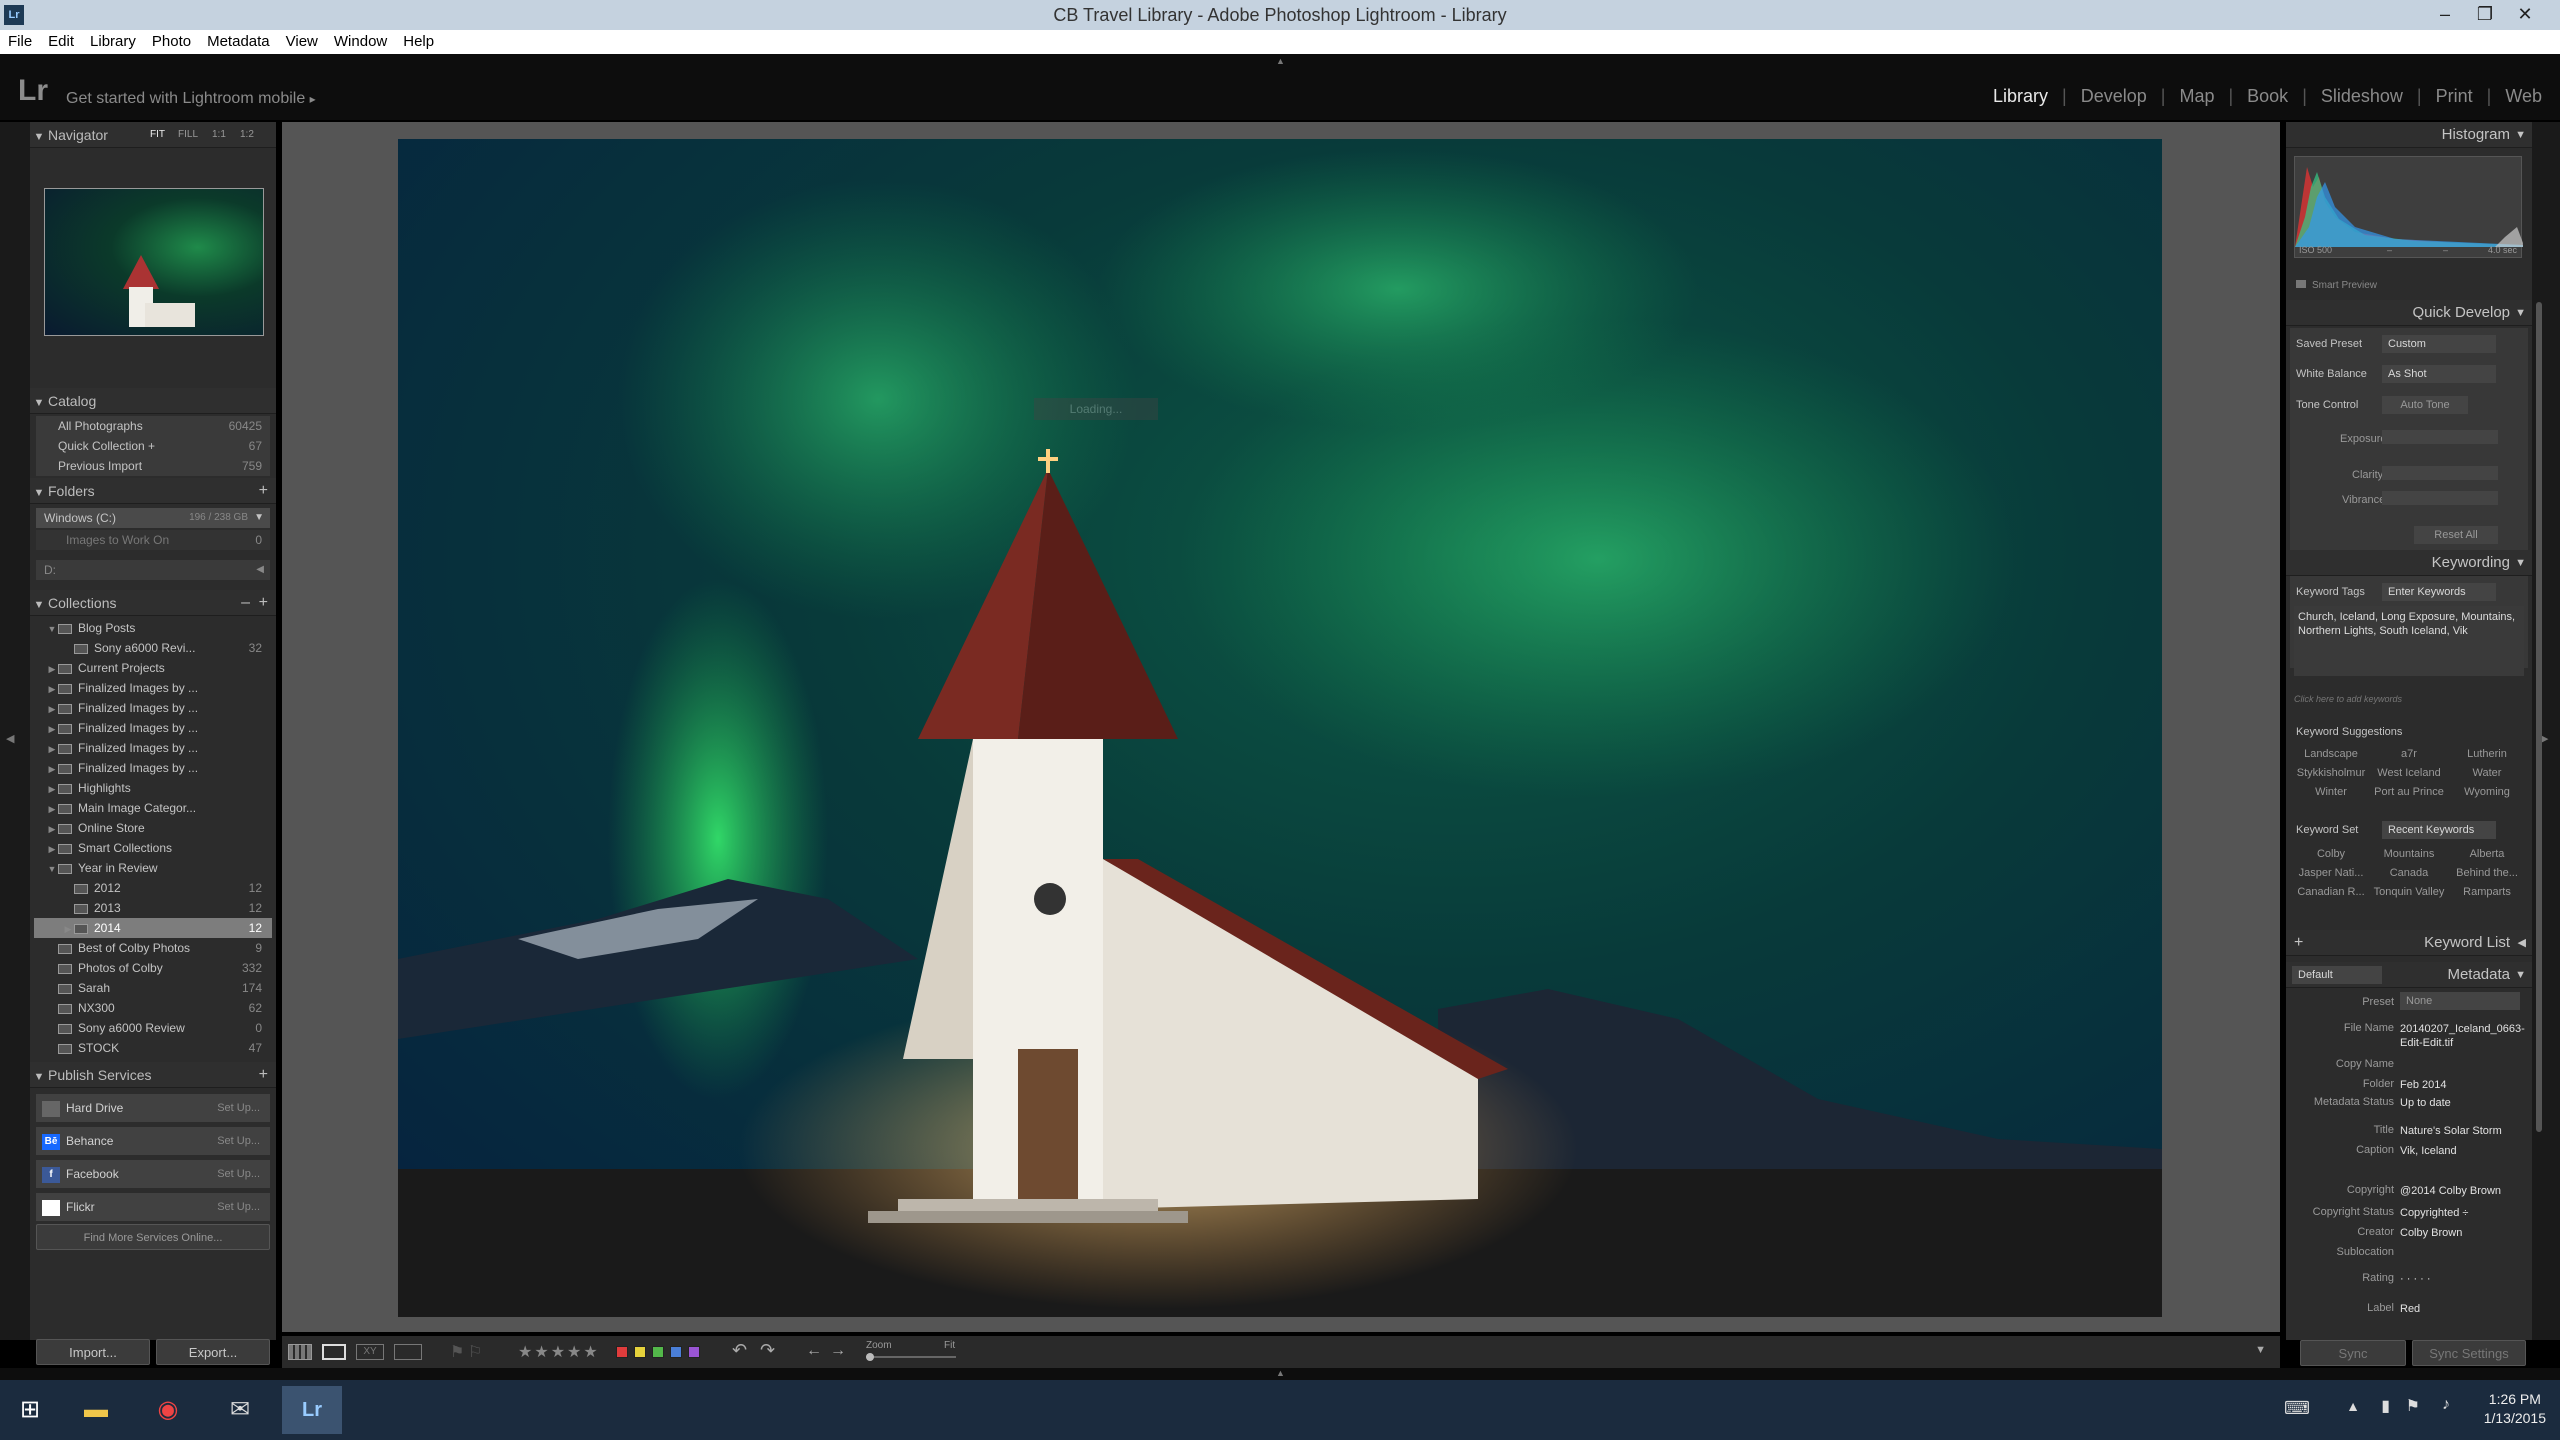 The width and height of the screenshot is (2560, 1440). What do you see at coordinates (408, 1352) in the screenshot?
I see `survey-view-icon` at bounding box center [408, 1352].